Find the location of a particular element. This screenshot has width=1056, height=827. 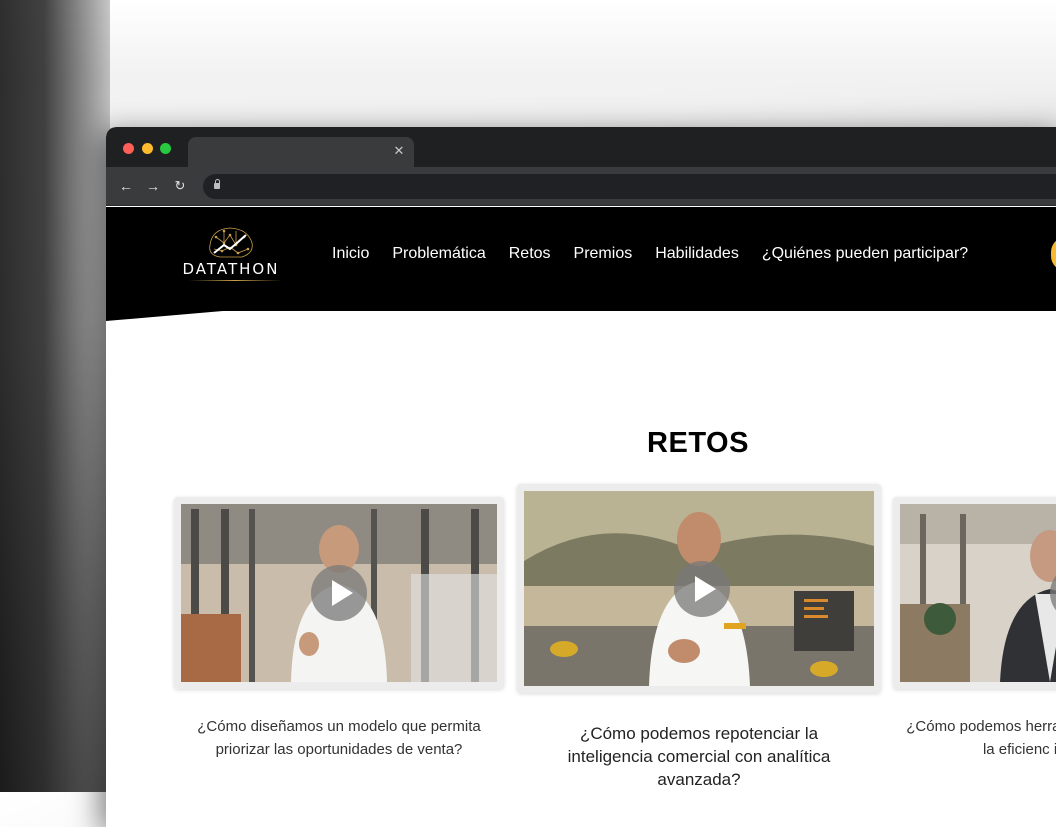

logo-text: DATATHON is located at coordinates (231, 269).